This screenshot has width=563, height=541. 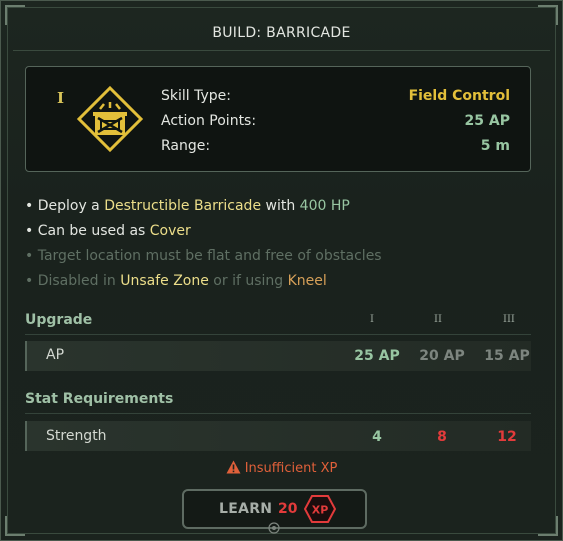 I want to click on warning-text: Insufficient XP, so click(x=291, y=468).